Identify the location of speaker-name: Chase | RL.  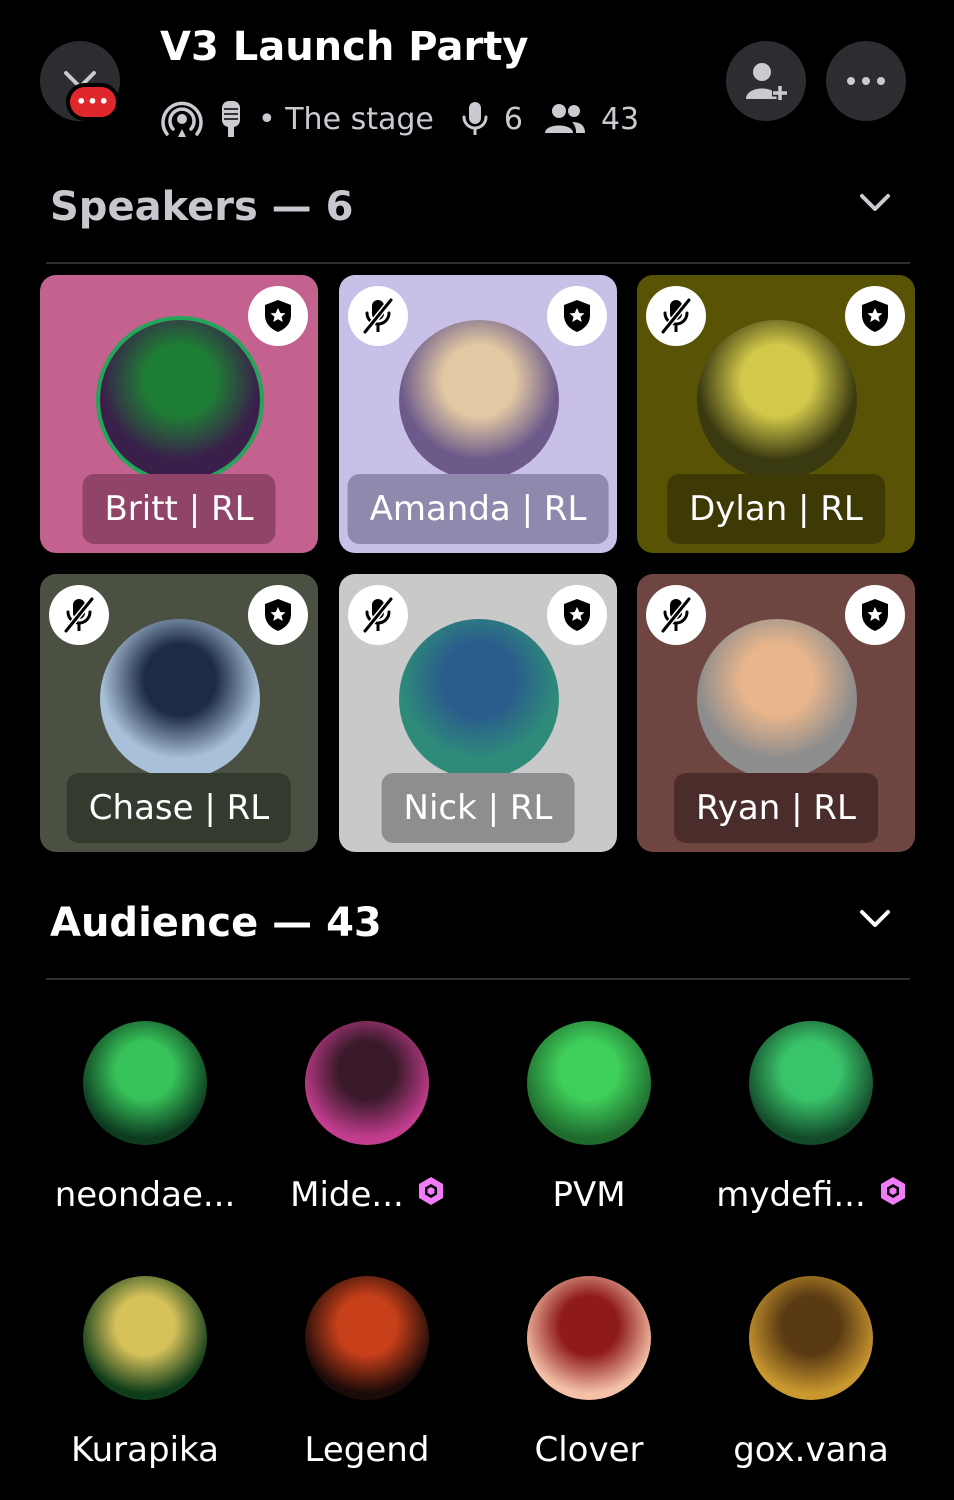
(179, 808).